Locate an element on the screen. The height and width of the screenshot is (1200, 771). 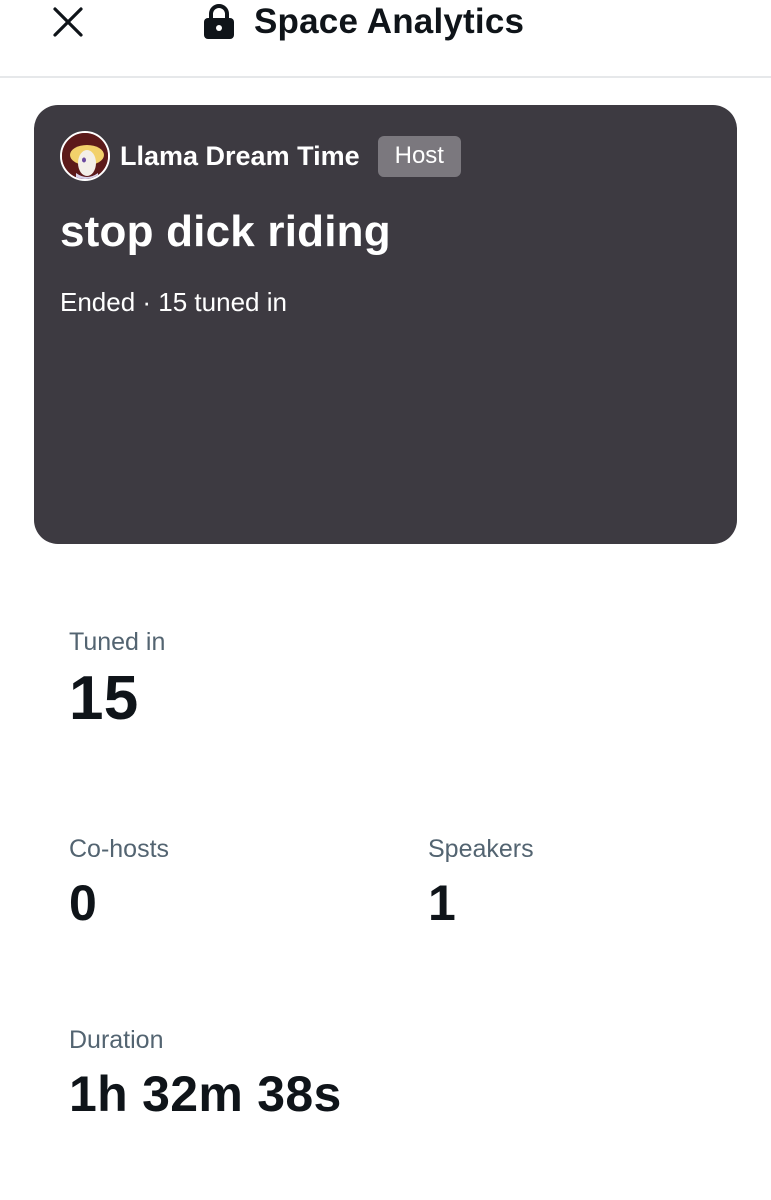
page-title: Space Analytics is located at coordinates (389, 21).